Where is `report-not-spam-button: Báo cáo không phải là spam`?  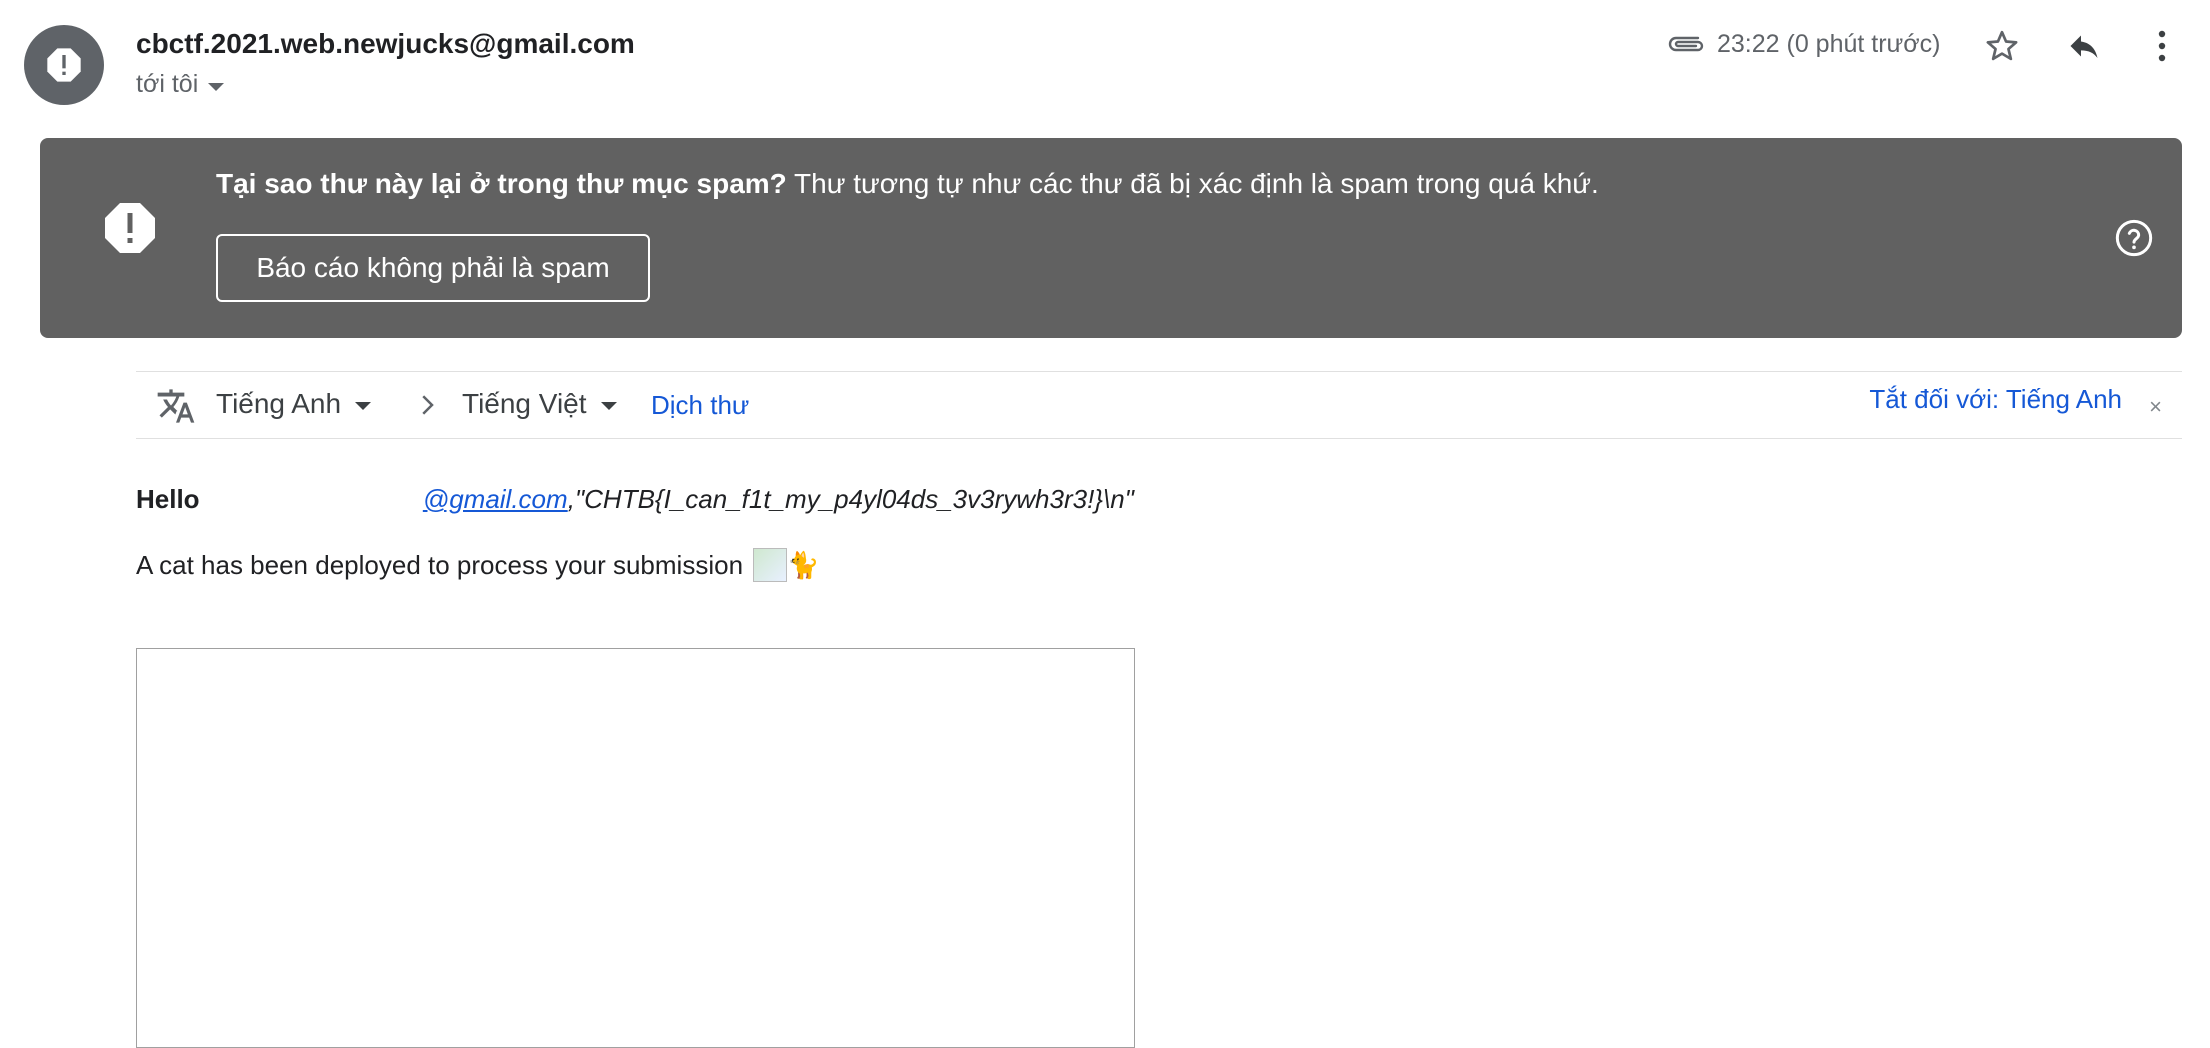 report-not-spam-button: Báo cáo không phải là spam is located at coordinates (433, 268).